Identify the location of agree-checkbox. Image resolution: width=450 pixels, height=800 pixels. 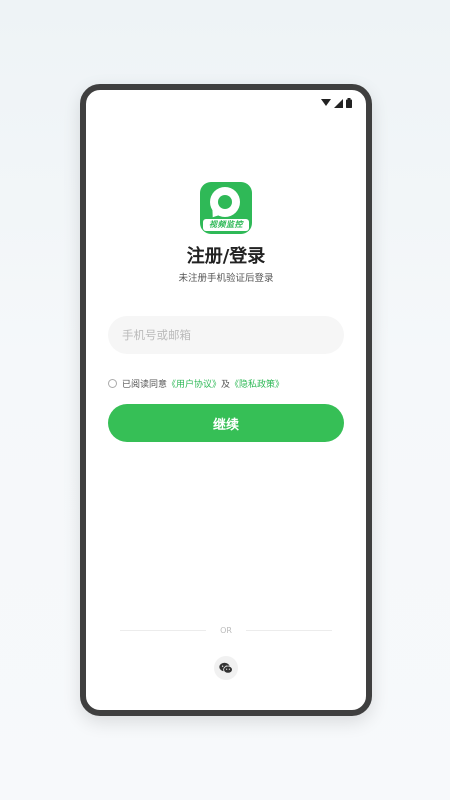
(112, 383).